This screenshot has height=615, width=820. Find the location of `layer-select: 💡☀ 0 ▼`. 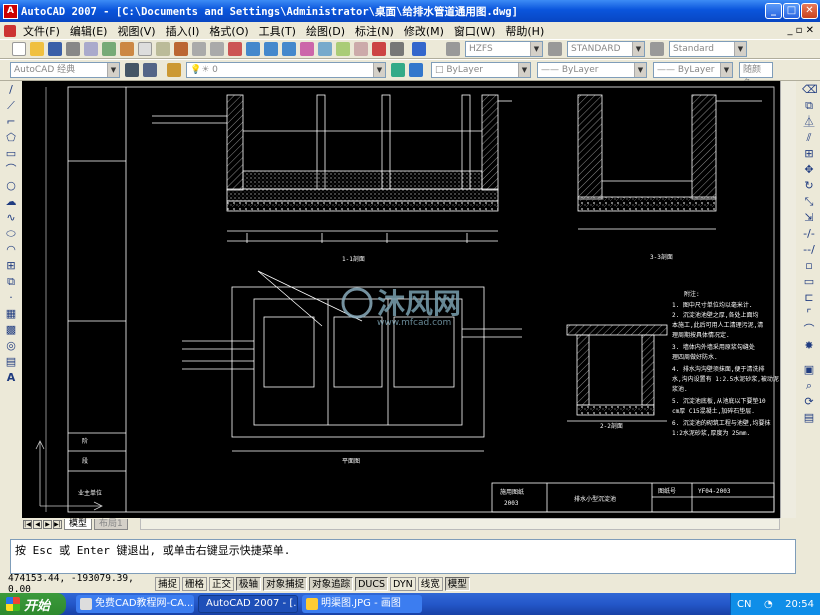

layer-select: 💡☀ 0 ▼ is located at coordinates (286, 70).